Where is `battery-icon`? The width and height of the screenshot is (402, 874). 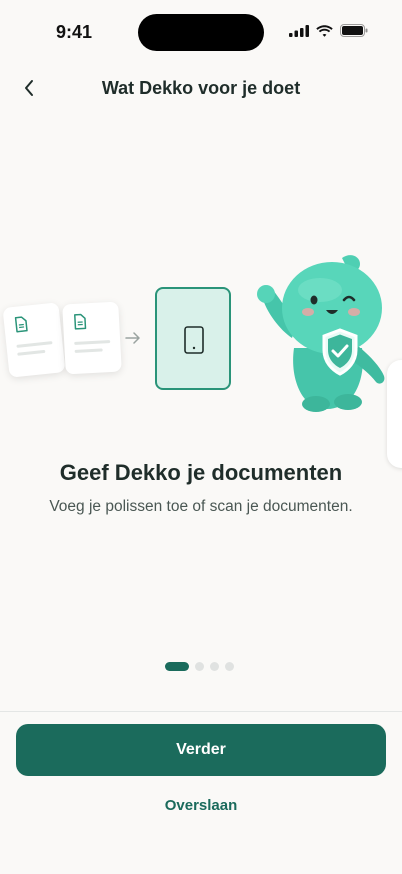
battery-icon is located at coordinates (354, 30).